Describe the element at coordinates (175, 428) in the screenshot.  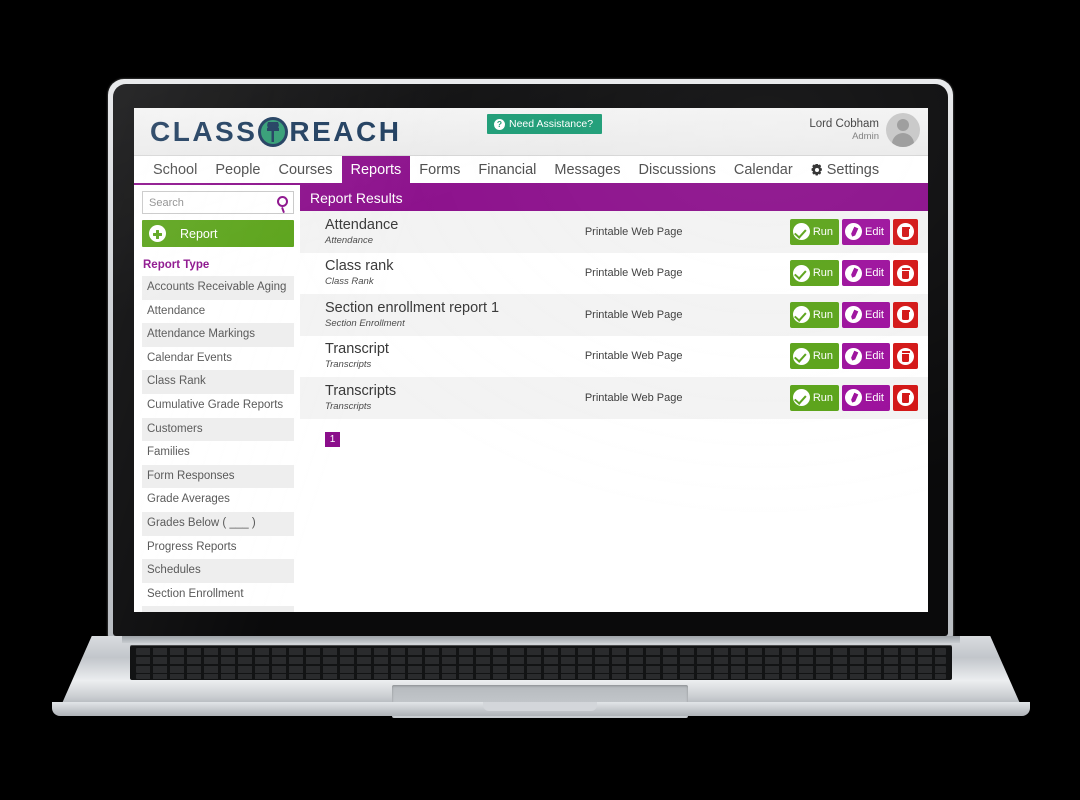
I see `type-label: Customers` at that location.